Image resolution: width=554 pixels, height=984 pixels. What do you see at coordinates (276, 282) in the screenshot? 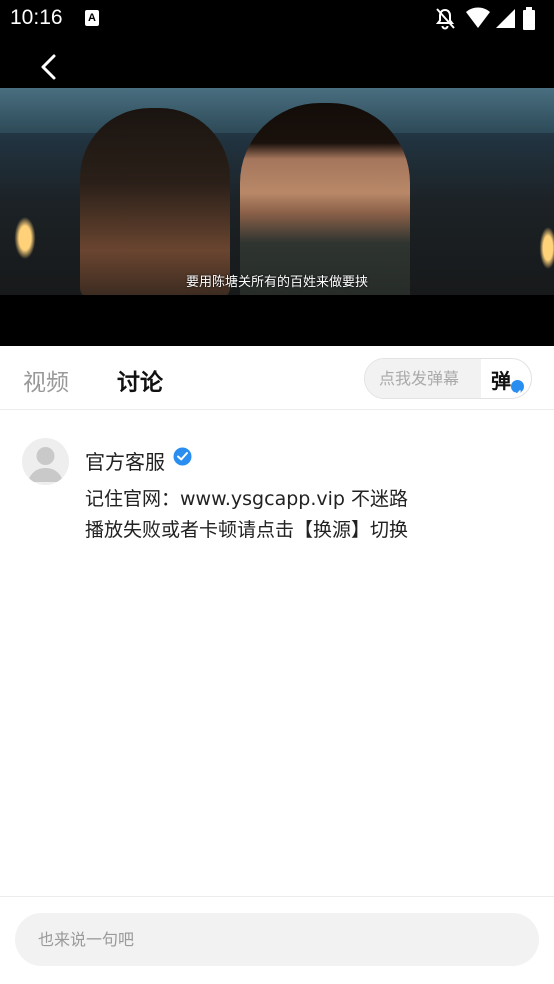
I see `video-subtitle: 要用陈塘关所有的百姓来做要挟` at bounding box center [276, 282].